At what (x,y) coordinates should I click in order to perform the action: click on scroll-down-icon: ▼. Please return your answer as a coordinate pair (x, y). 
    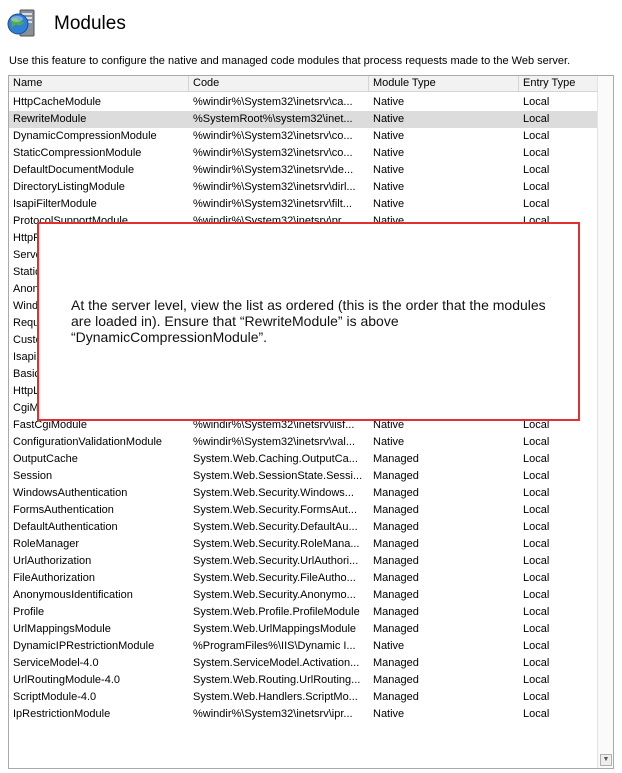
    Looking at the image, I should click on (606, 760).